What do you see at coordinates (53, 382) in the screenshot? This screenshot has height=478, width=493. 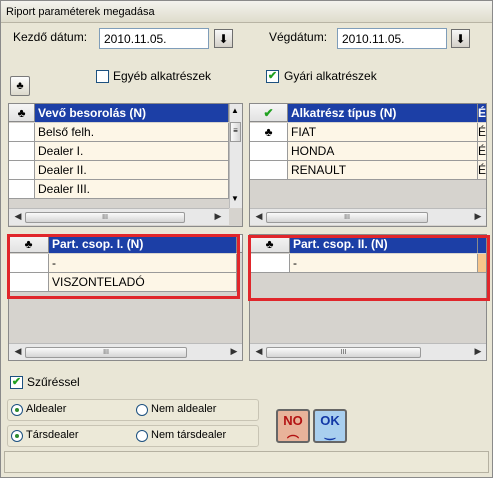 I see `szuressel-label: Szűréssel` at bounding box center [53, 382].